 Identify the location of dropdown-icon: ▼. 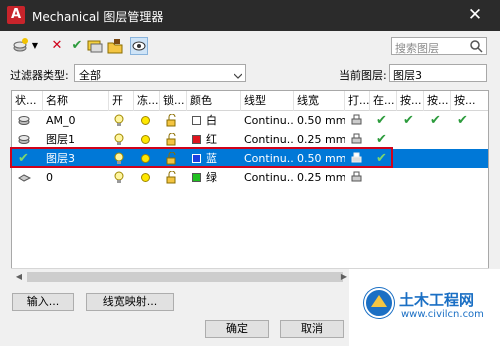
(35, 46).